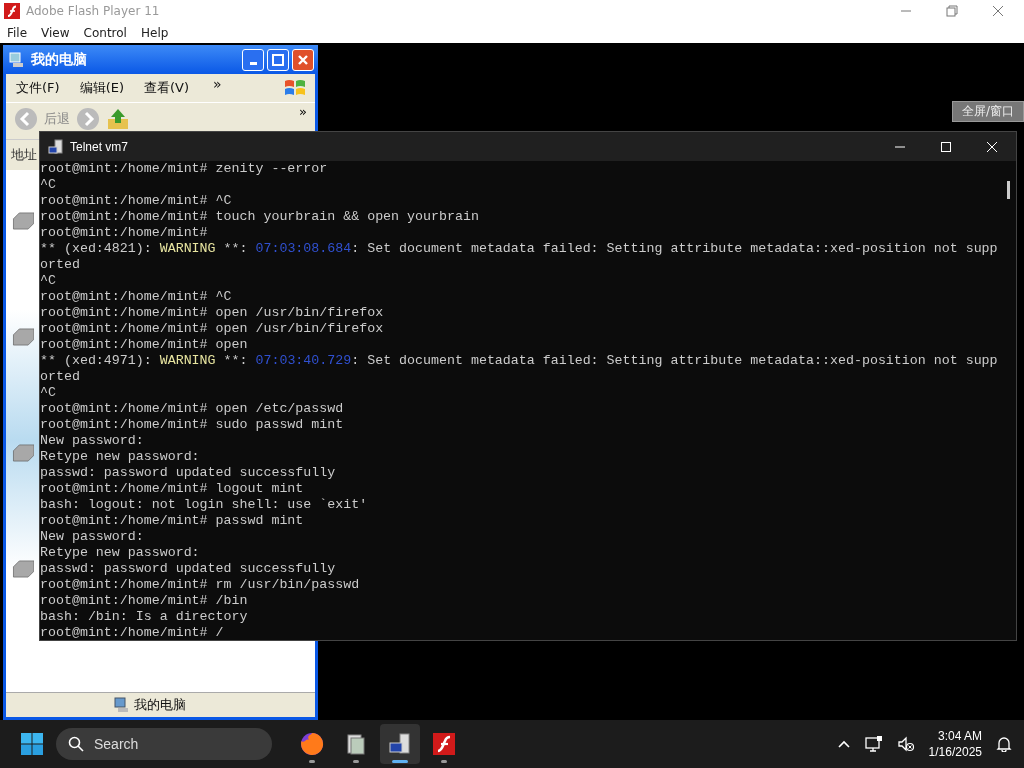  What do you see at coordinates (144, 601) in the screenshot?
I see `terminal-line: root@mint:/home/mint# /bin` at bounding box center [144, 601].